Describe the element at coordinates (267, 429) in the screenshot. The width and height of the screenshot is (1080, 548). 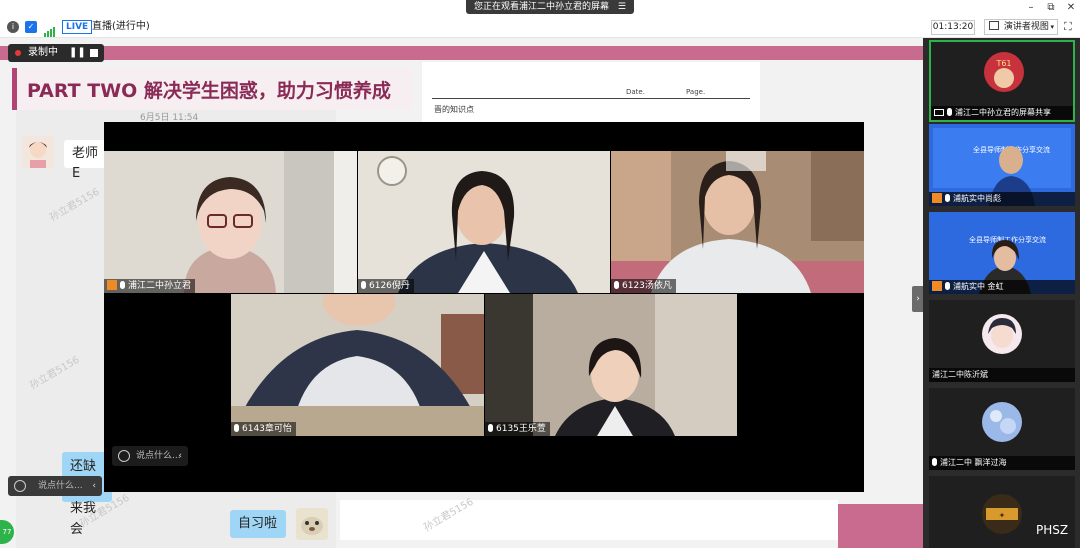
I see `participant-name: 6143章可怡` at that location.